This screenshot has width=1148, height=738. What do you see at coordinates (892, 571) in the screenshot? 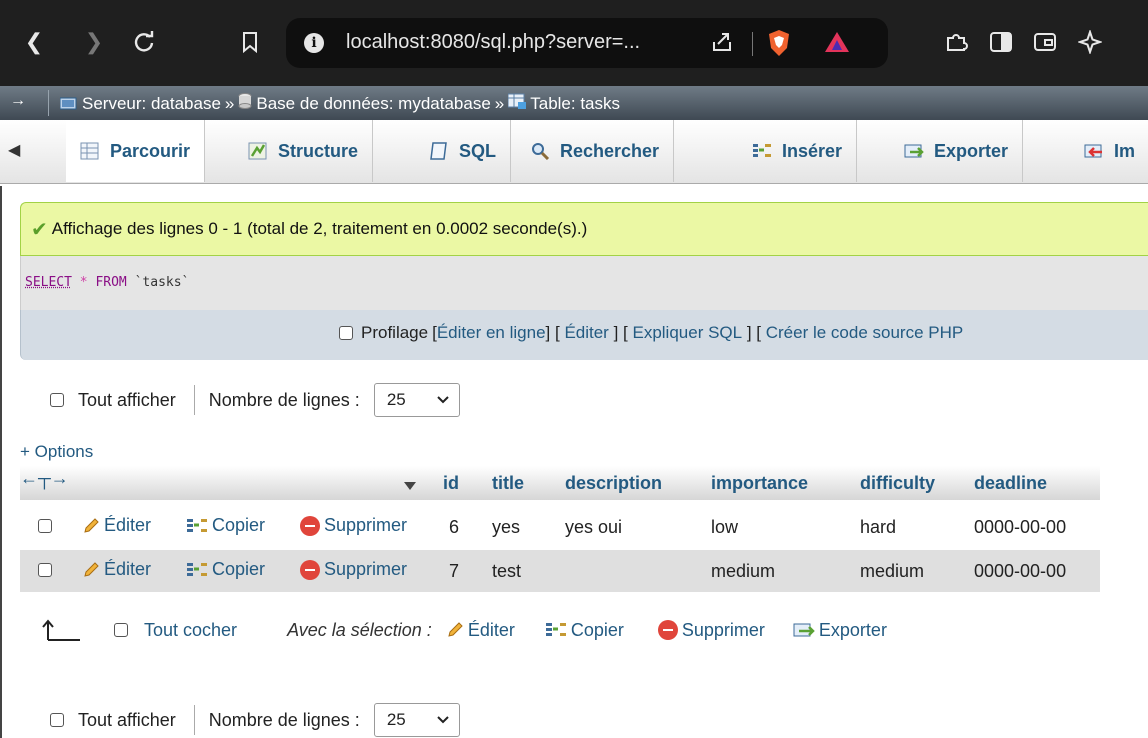
I see `cell-difficulty: medium` at bounding box center [892, 571].